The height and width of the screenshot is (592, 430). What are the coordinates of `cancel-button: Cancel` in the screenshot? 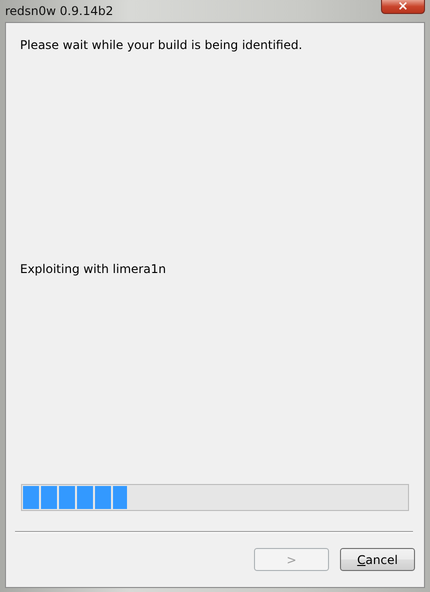 It's located at (377, 559).